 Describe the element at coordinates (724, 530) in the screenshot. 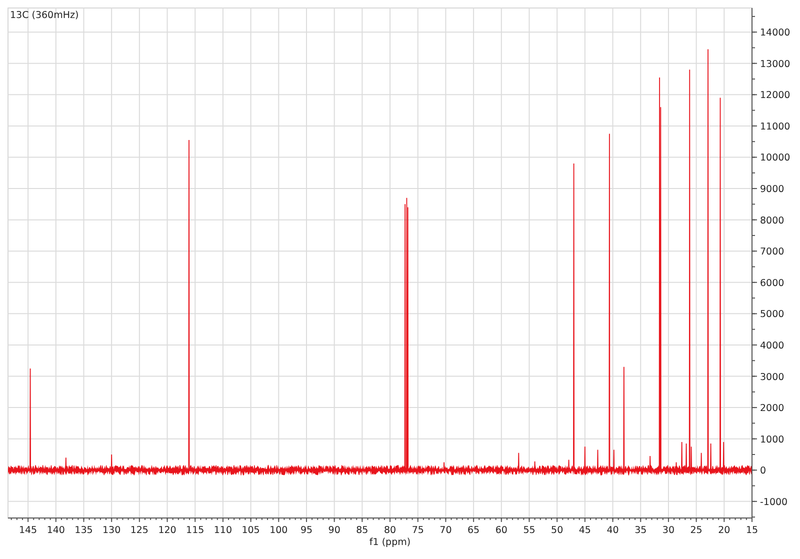

I see `x-tick-label: 20` at that location.